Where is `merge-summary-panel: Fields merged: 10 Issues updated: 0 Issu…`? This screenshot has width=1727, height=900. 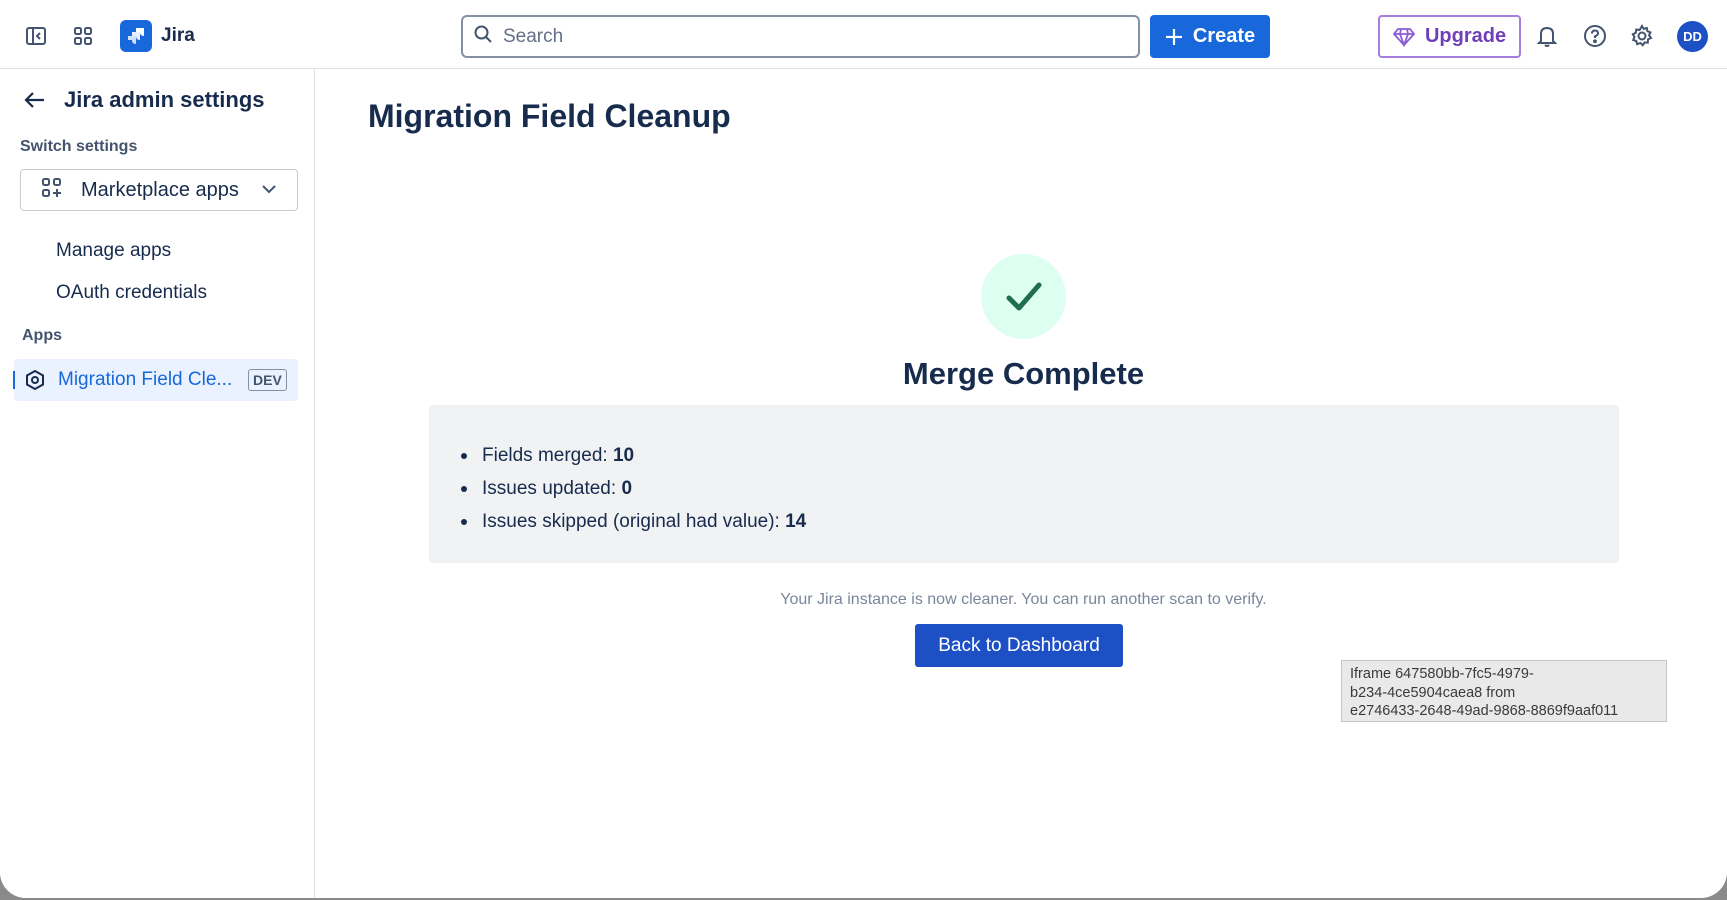 merge-summary-panel: Fields merged: 10 Issues updated: 0 Issu… is located at coordinates (1024, 484).